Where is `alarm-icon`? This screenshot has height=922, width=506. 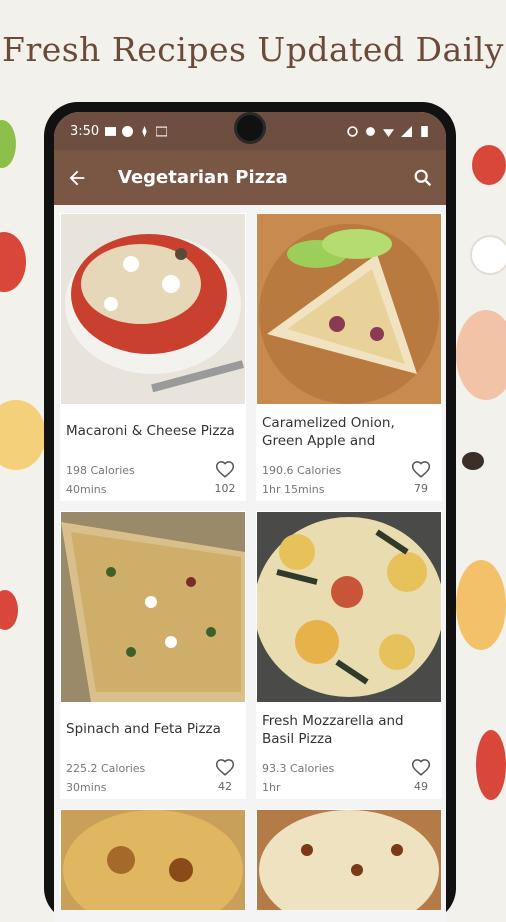 alarm-icon is located at coordinates (352, 131).